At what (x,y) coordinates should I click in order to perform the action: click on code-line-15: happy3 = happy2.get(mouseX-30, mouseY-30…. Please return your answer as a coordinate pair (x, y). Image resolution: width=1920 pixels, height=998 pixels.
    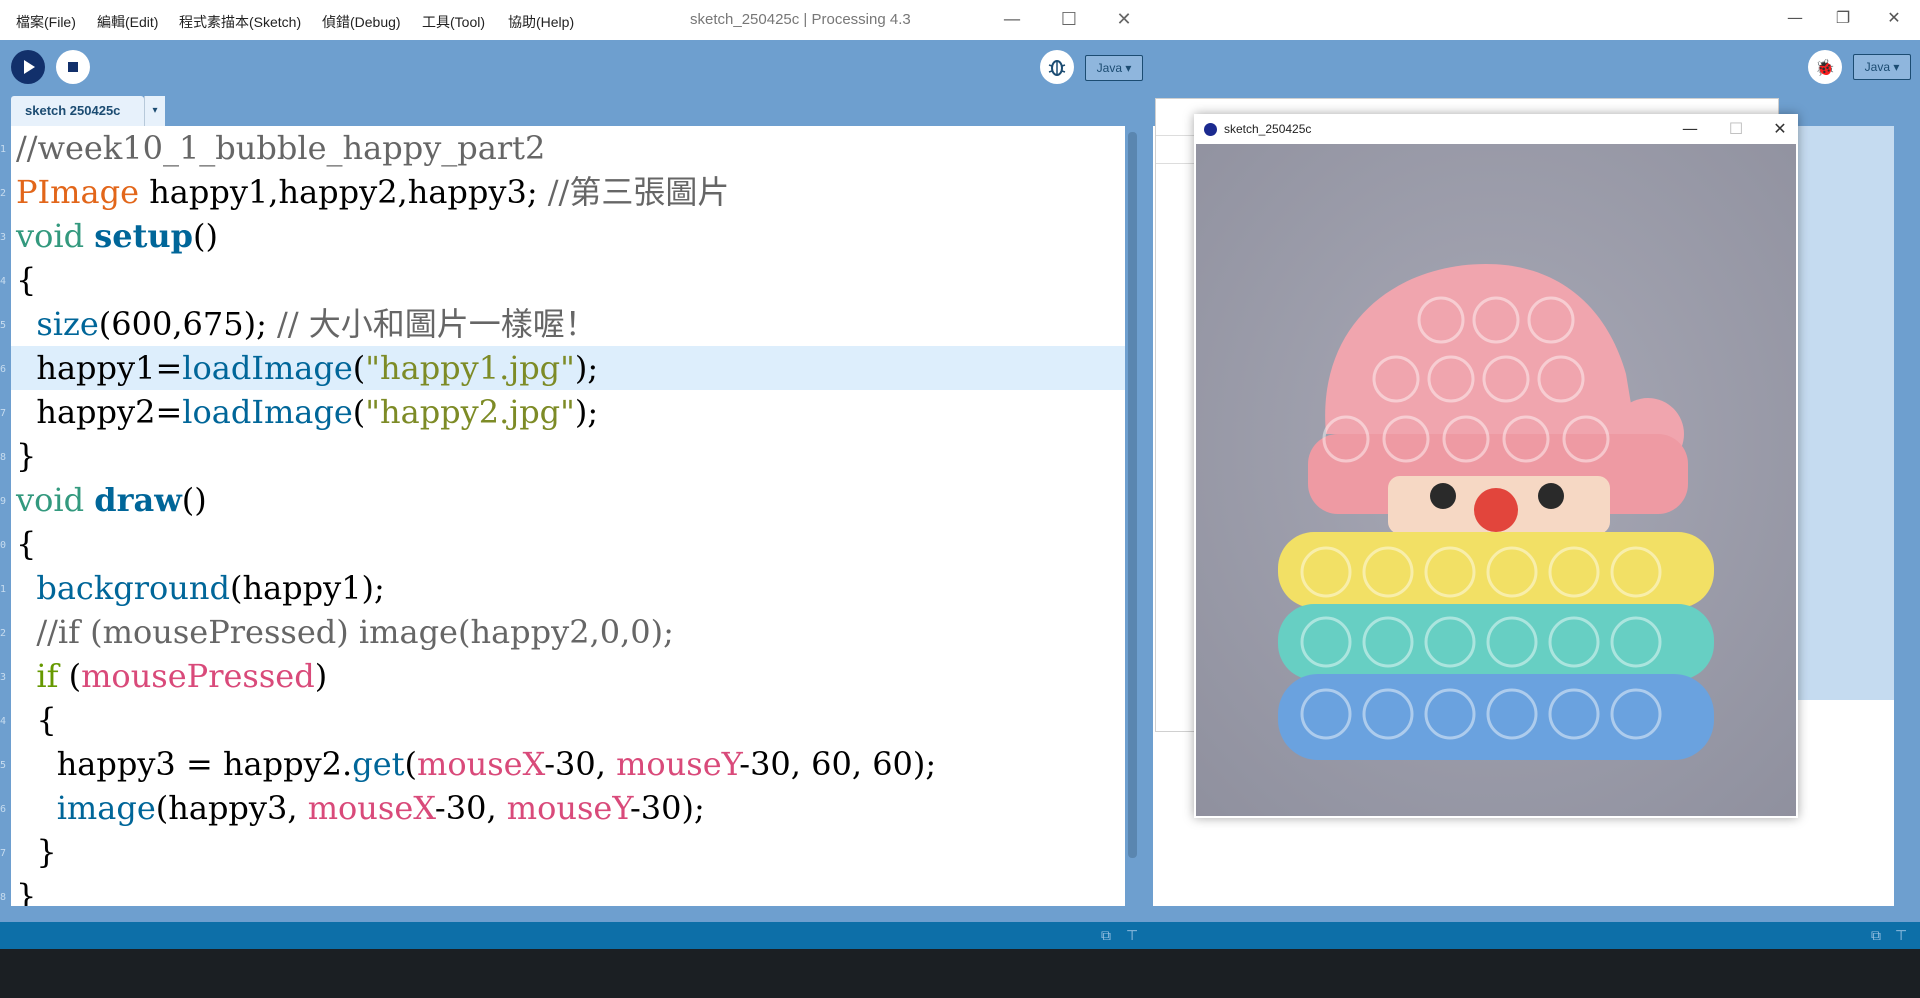
    Looking at the image, I should click on (476, 764).